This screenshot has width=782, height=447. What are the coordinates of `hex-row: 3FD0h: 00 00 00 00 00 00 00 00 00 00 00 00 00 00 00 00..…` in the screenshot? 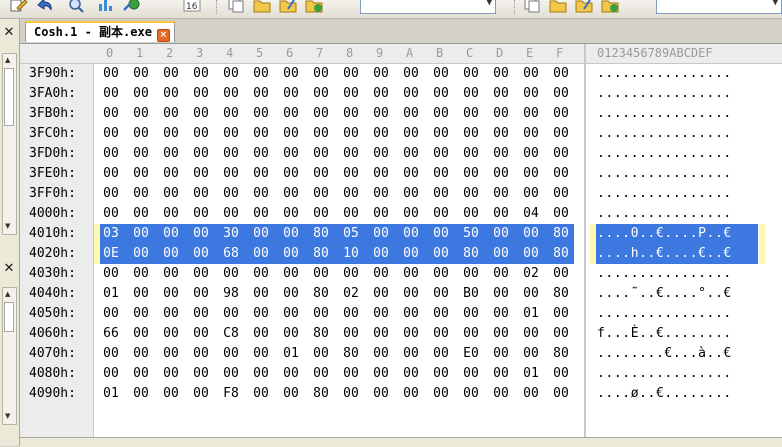 It's located at (401, 154).